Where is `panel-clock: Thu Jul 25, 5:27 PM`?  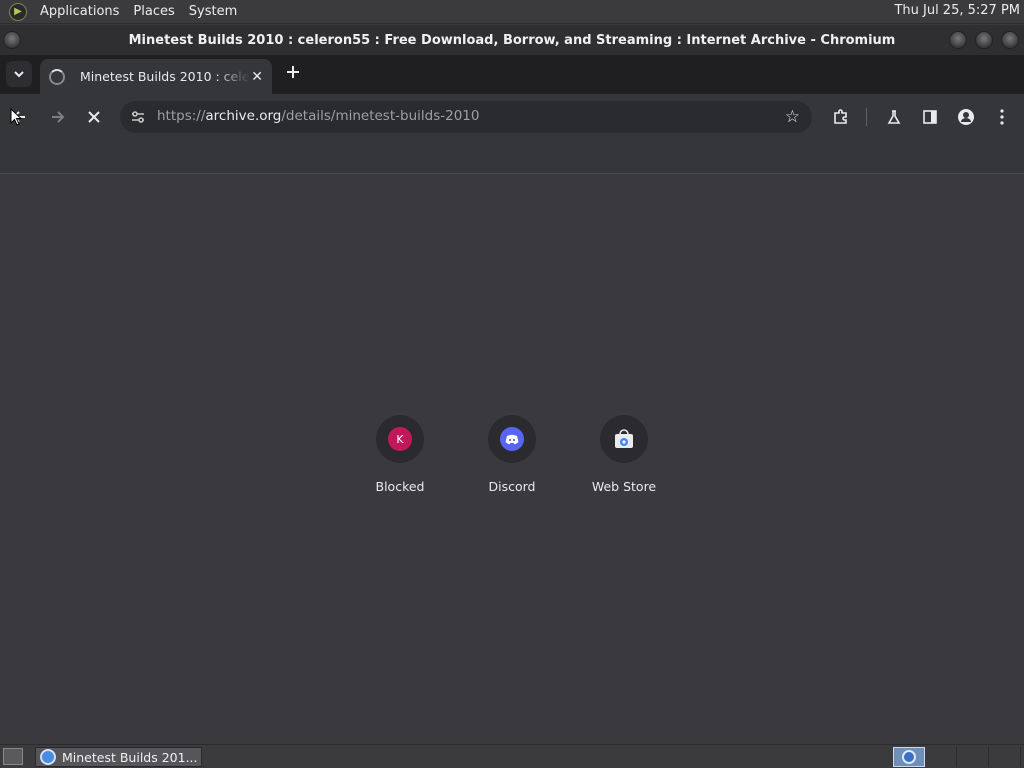 panel-clock: Thu Jul 25, 5:27 PM is located at coordinates (957, 10).